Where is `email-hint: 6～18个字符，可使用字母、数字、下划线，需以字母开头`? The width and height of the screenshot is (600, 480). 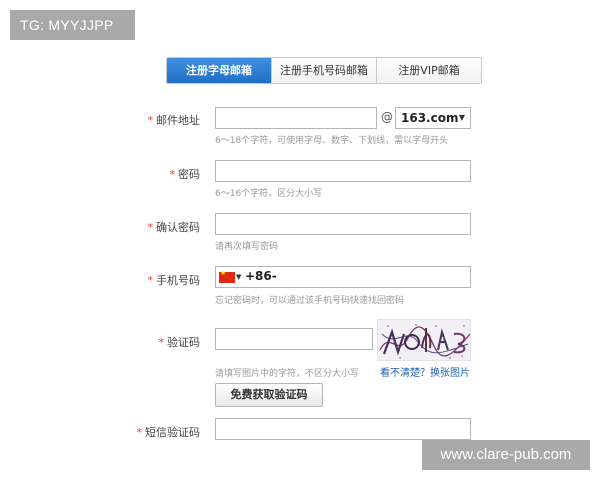
email-hint: 6～18个字符，可使用字母、数字、下划线，需以字母开头 is located at coordinates (332, 141).